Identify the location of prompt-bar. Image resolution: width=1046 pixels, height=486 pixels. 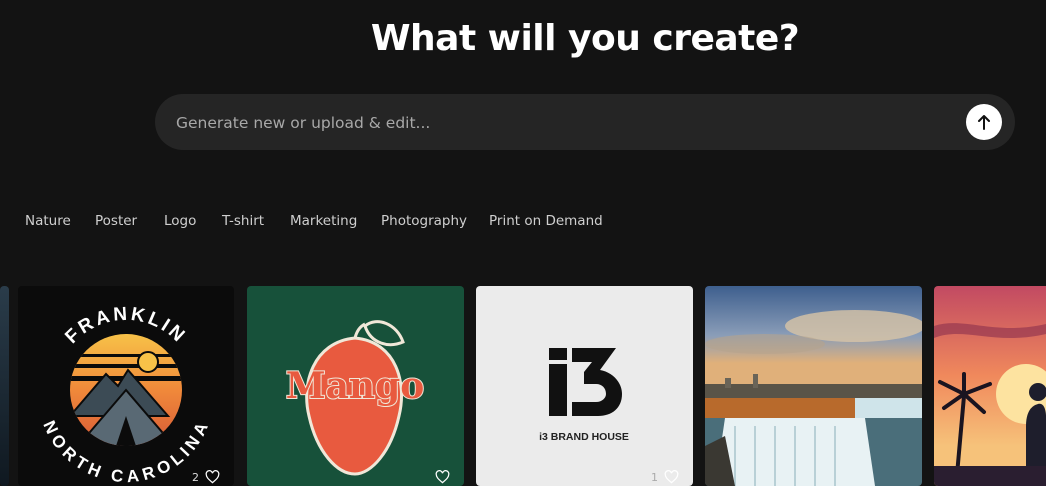
(585, 123).